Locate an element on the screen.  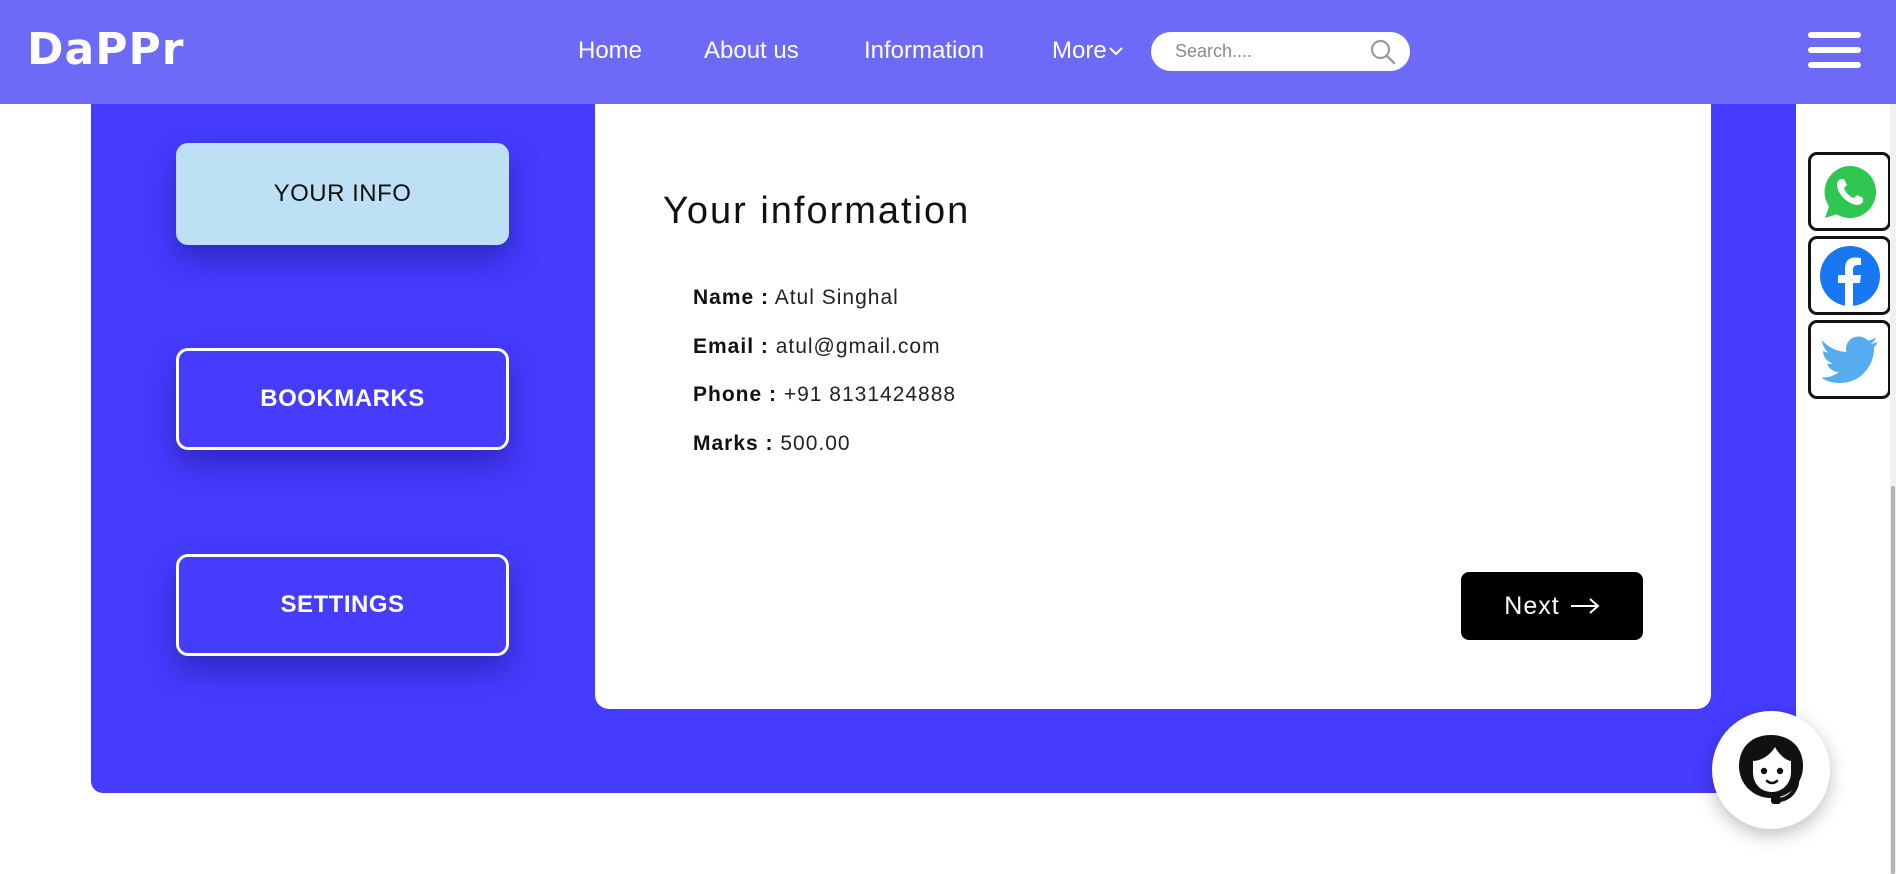
scrollbar-thumb is located at coordinates (1893, 680).